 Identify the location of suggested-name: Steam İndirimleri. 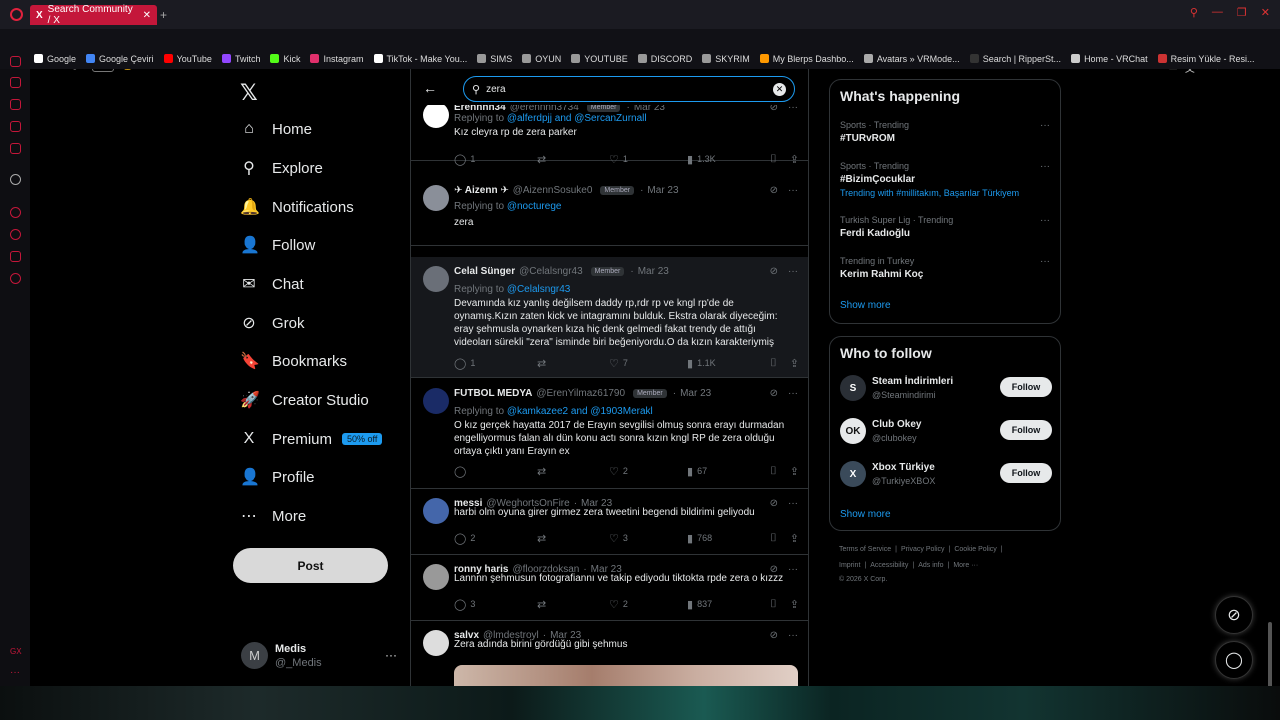
(912, 381).